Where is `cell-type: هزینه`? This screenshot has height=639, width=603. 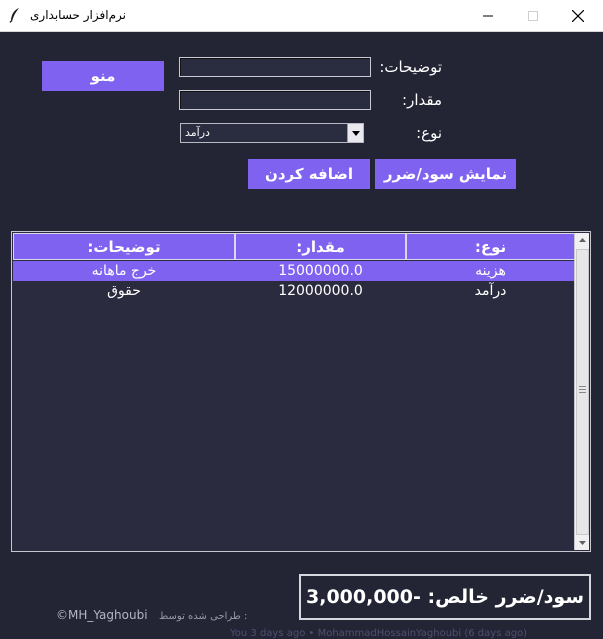 cell-type: هزینه is located at coordinates (490, 271).